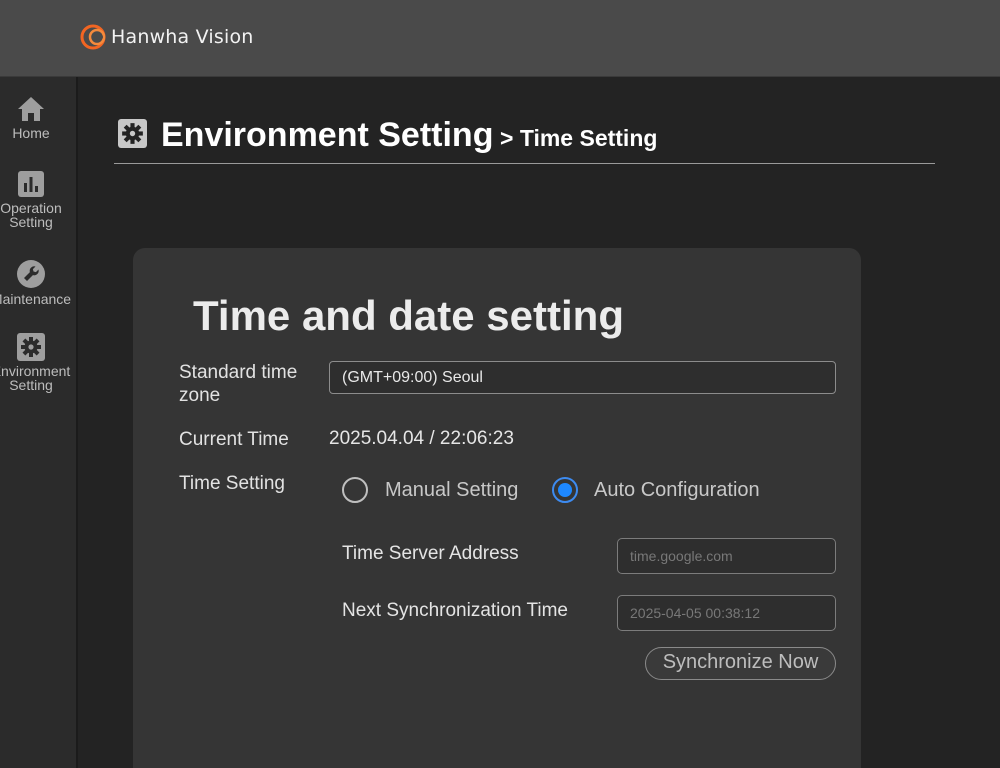 The width and height of the screenshot is (1000, 768). What do you see at coordinates (31, 133) in the screenshot?
I see `sidebar-item-label: Home` at bounding box center [31, 133].